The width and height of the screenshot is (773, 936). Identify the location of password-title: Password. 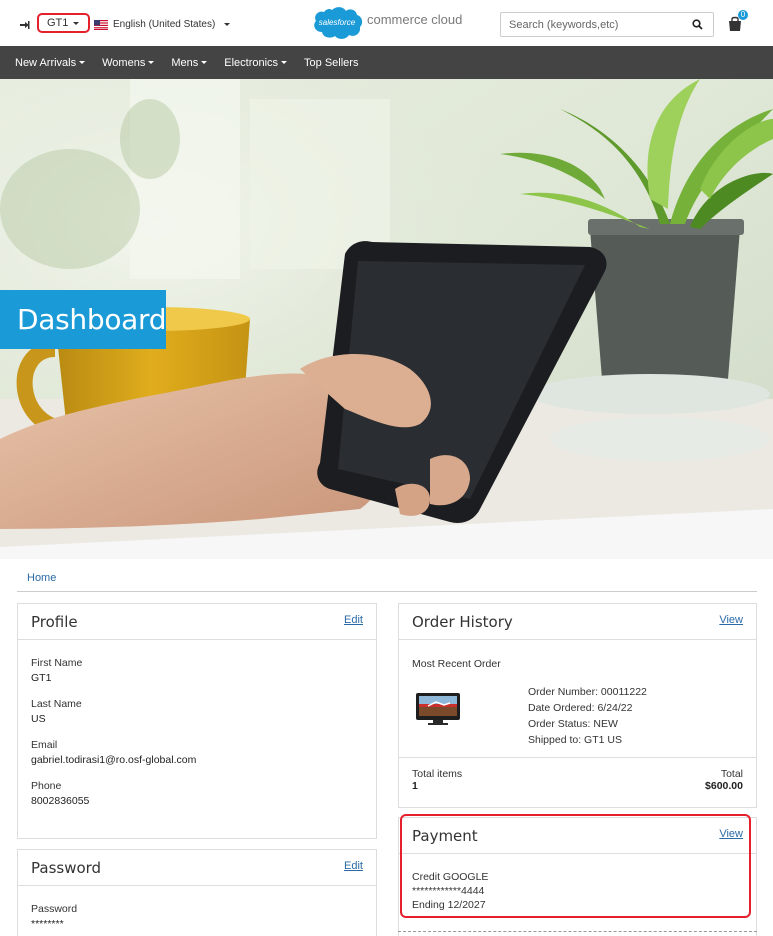
(66, 867).